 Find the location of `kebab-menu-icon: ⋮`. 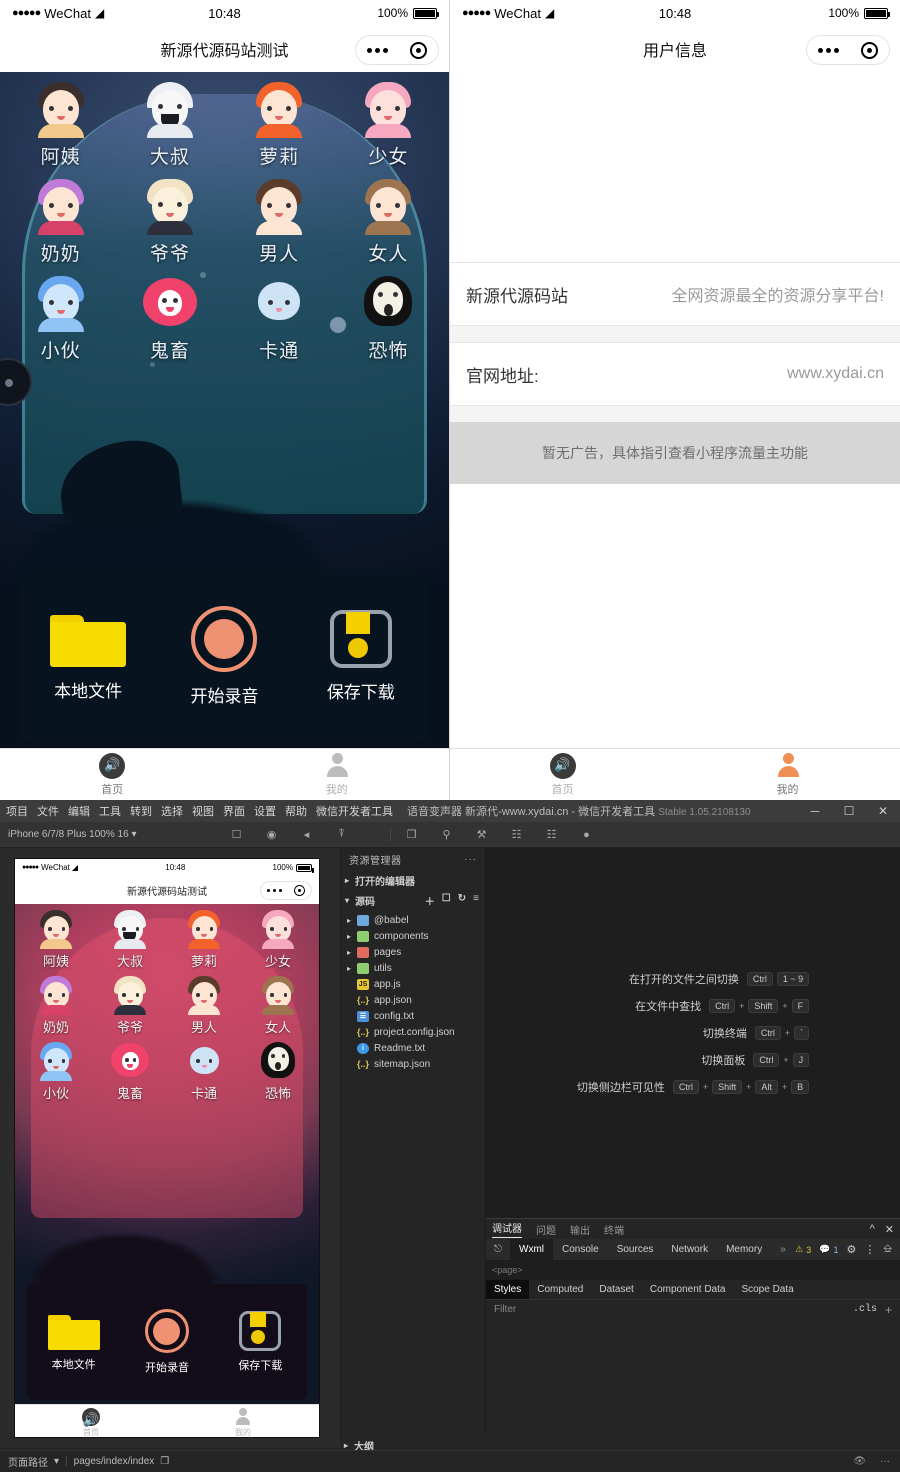

kebab-menu-icon: ⋮ is located at coordinates (869, 1249).